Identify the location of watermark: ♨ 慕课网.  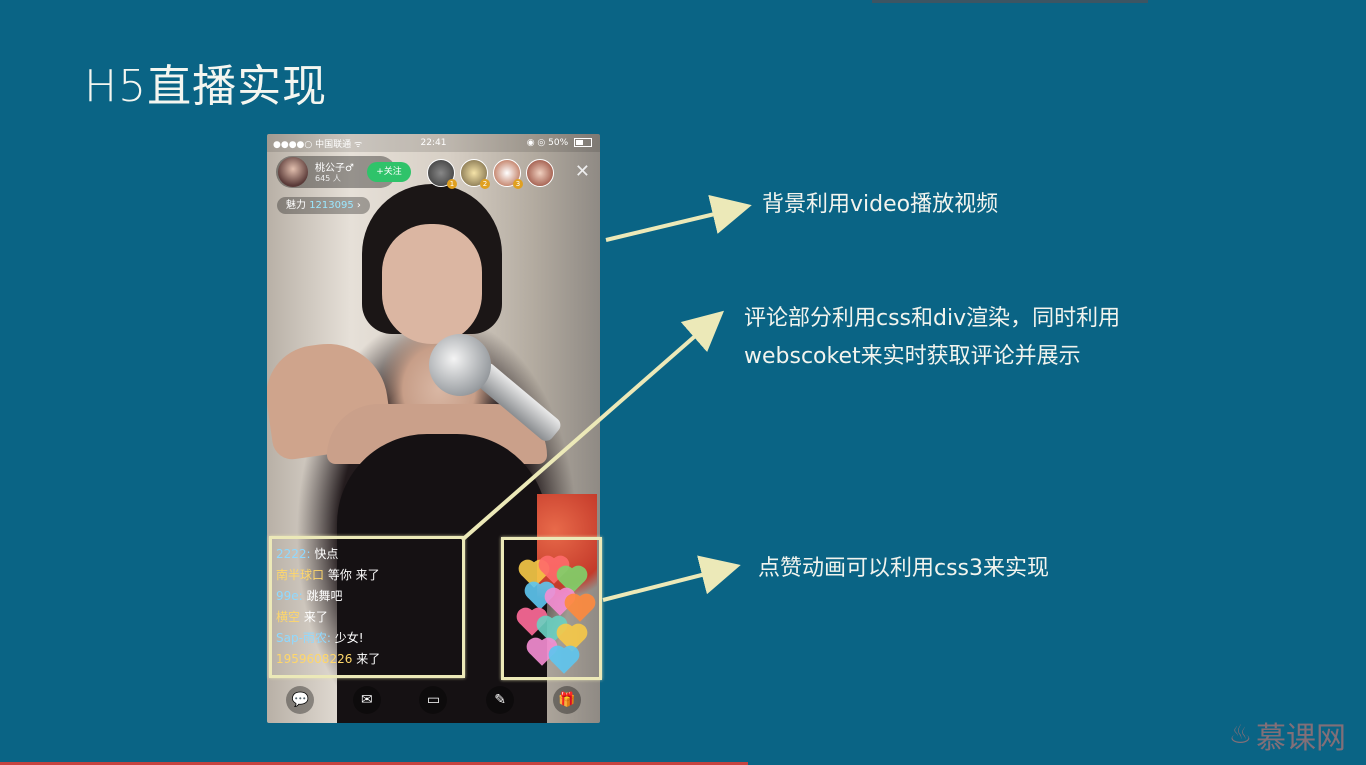
(1287, 735).